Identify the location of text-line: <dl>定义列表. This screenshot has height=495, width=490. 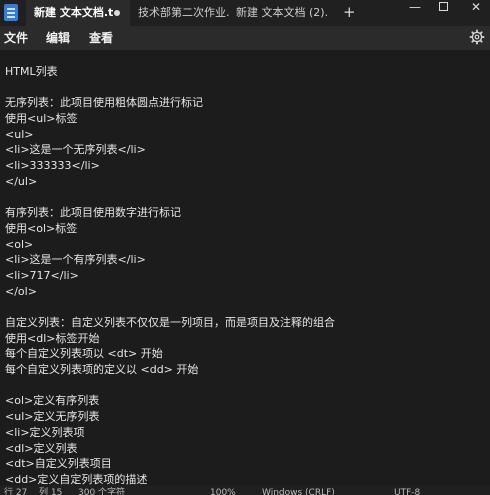
(41, 448).